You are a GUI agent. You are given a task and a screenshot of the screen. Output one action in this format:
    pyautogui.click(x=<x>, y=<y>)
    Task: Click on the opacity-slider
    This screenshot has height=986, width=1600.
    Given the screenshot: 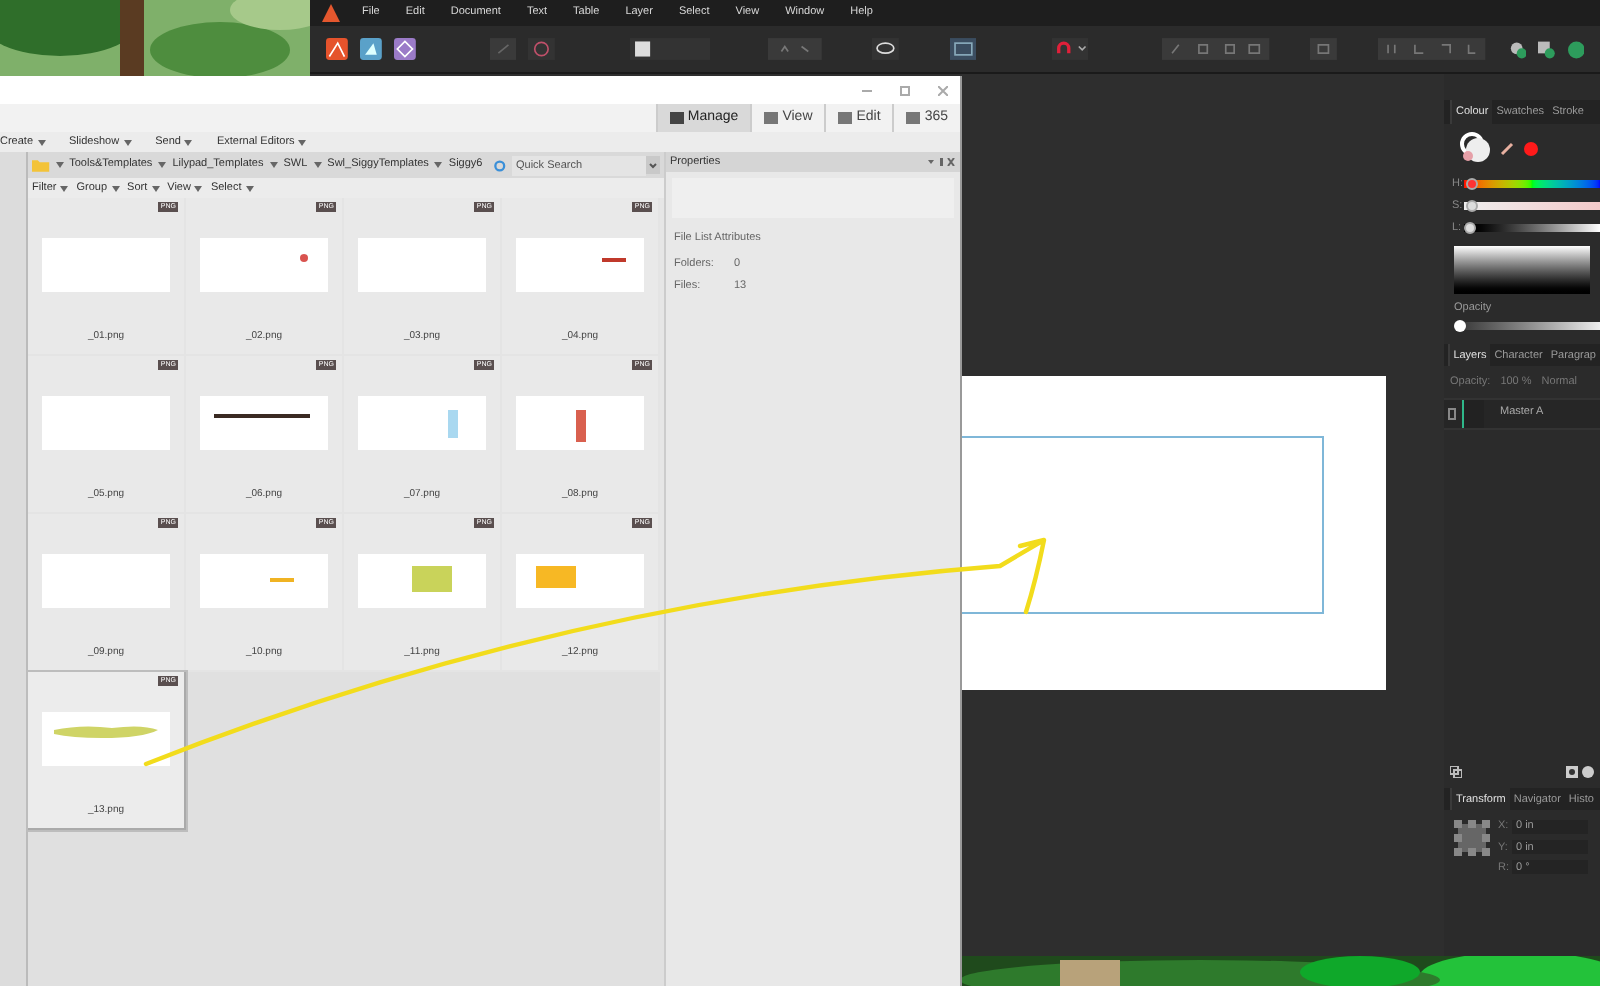 What is the action you would take?
    pyautogui.click(x=1527, y=326)
    